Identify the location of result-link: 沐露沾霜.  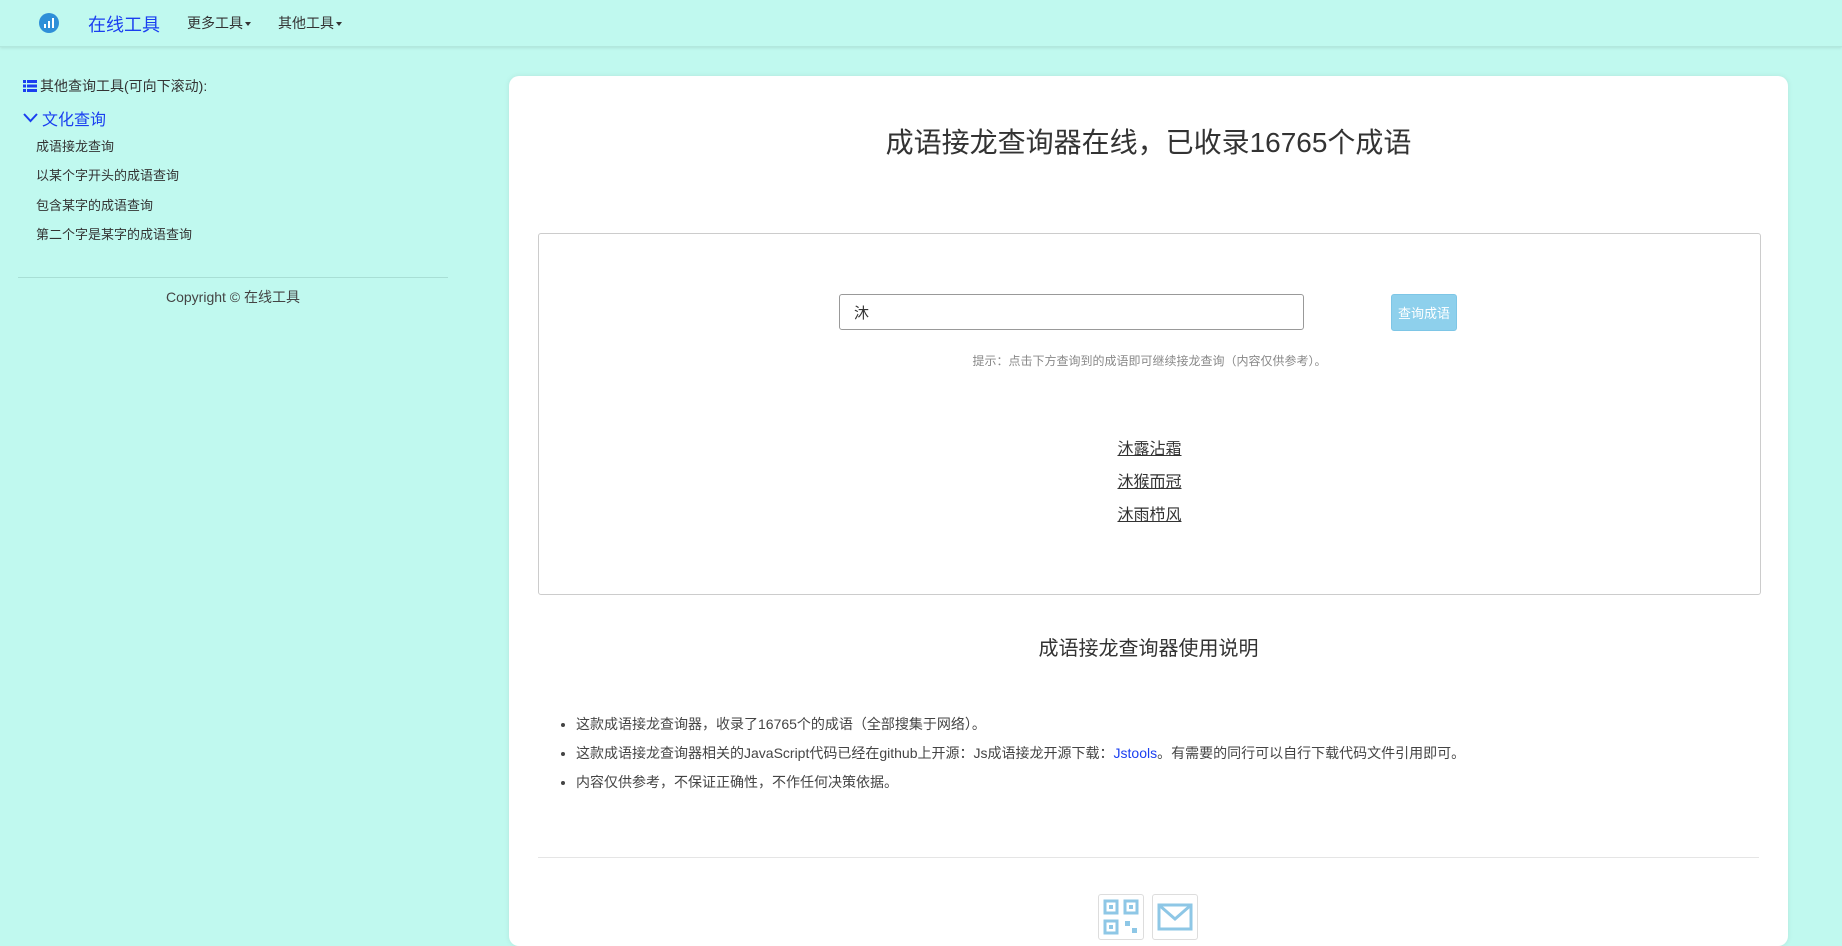
(1149, 449).